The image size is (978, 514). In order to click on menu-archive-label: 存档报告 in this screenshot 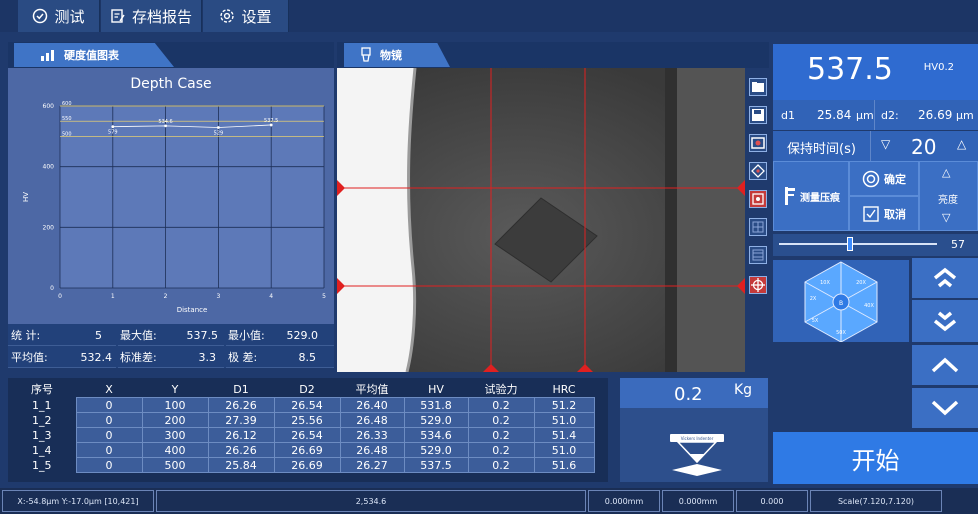, I will do `click(161, 16)`.